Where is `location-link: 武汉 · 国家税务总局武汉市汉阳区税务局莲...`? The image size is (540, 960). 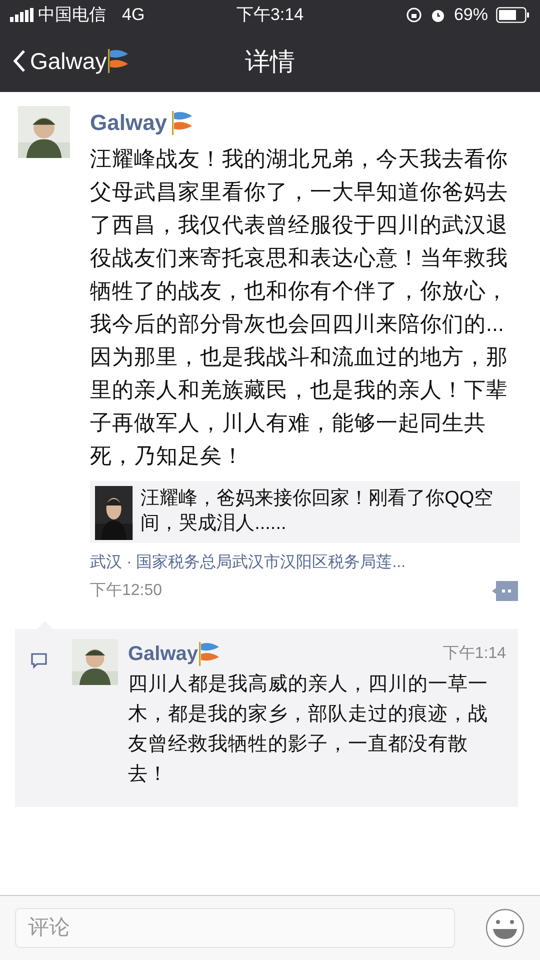
location-link: 武汉 · 国家税务总局武汉市汉阳区税务局莲... is located at coordinates (306, 563).